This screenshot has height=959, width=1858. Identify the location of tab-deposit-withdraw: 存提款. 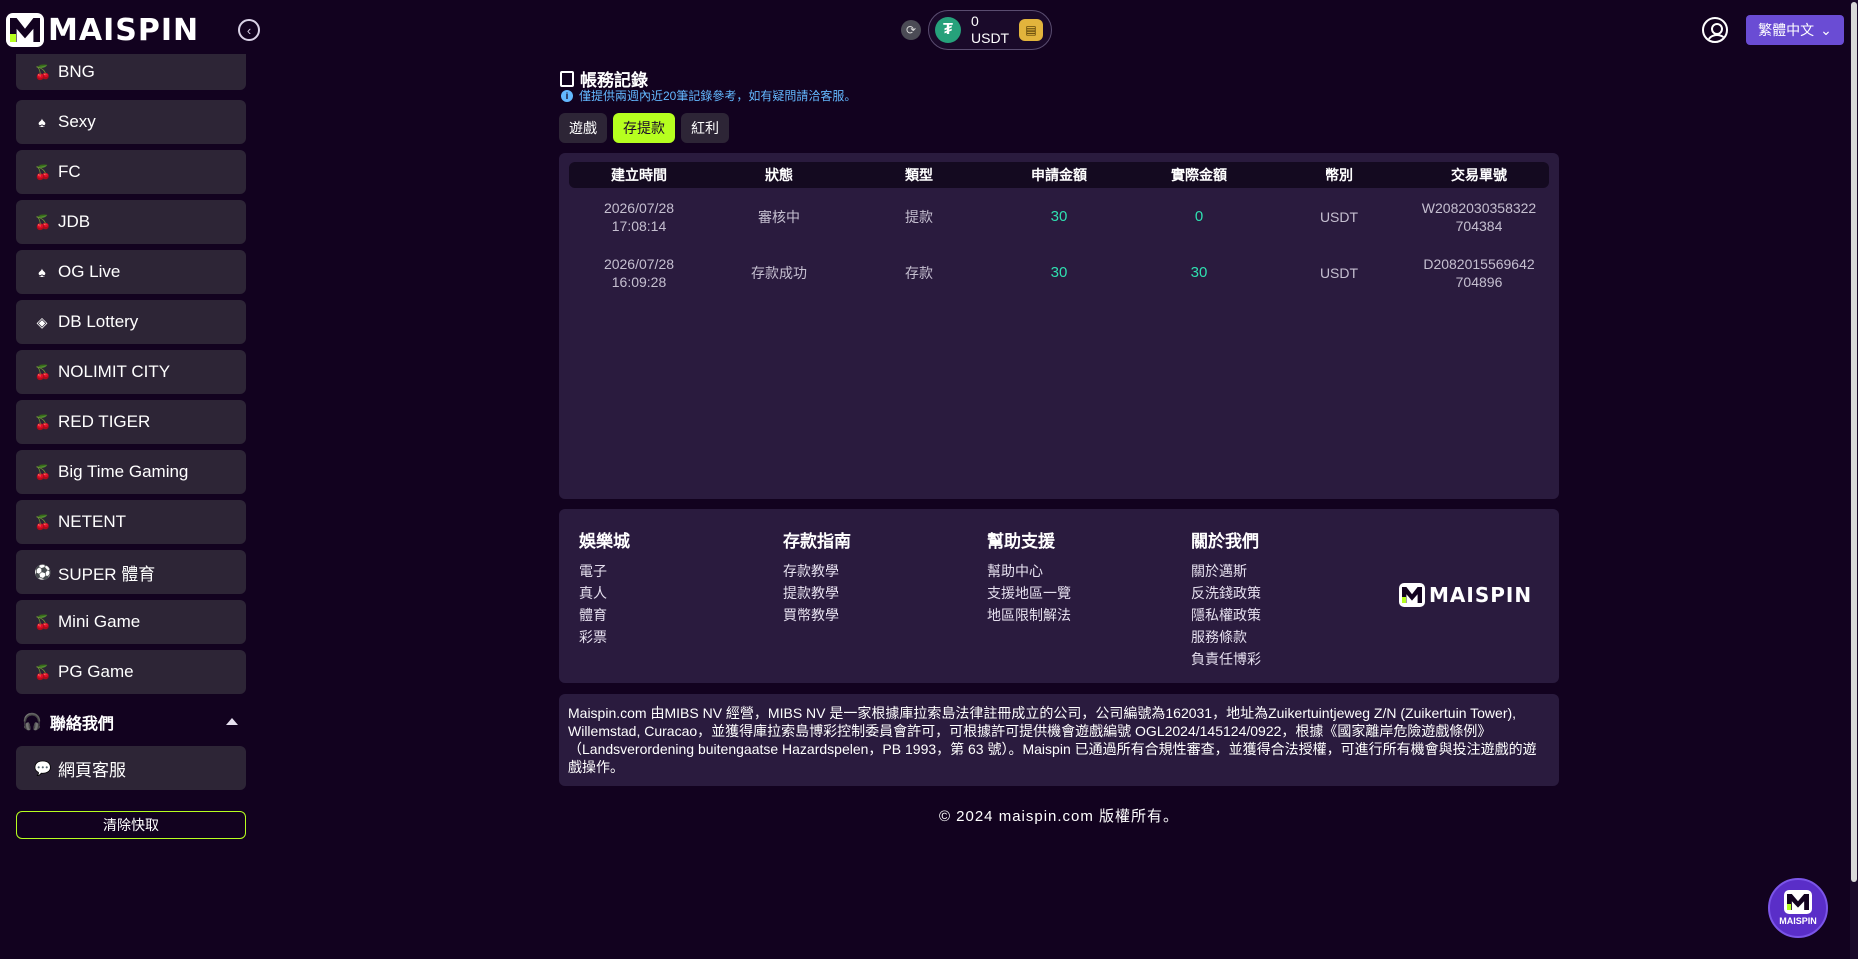
(644, 128).